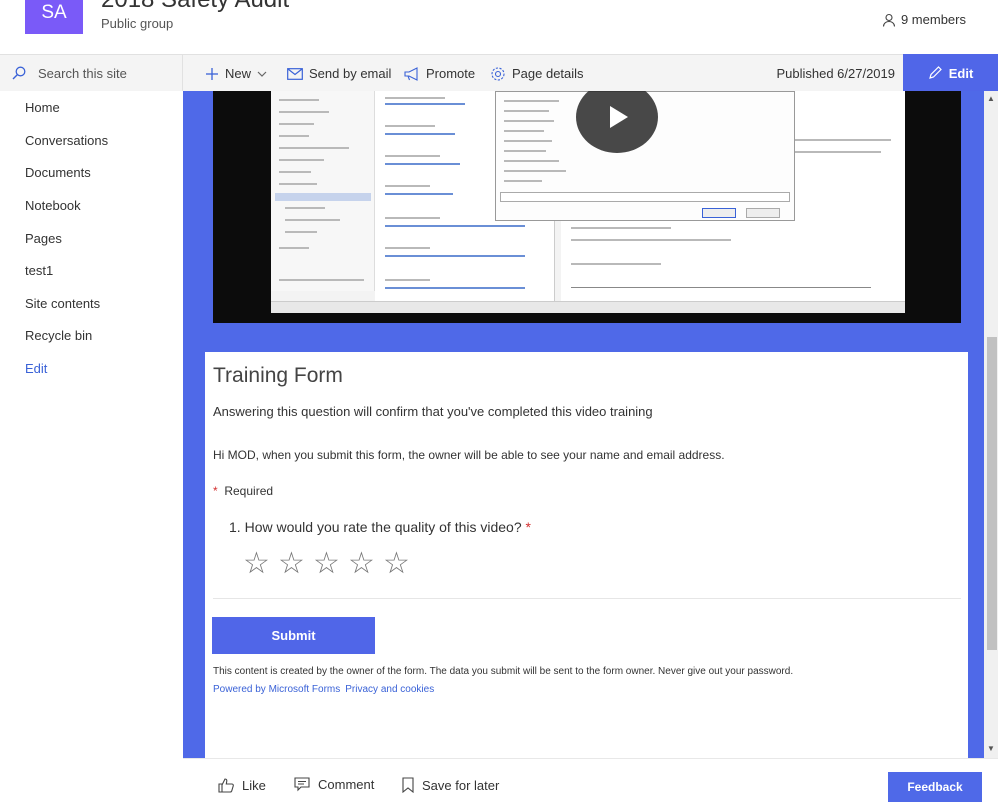 Image resolution: width=998 pixels, height=812 pixels. I want to click on comment-label: Comment, so click(346, 784).